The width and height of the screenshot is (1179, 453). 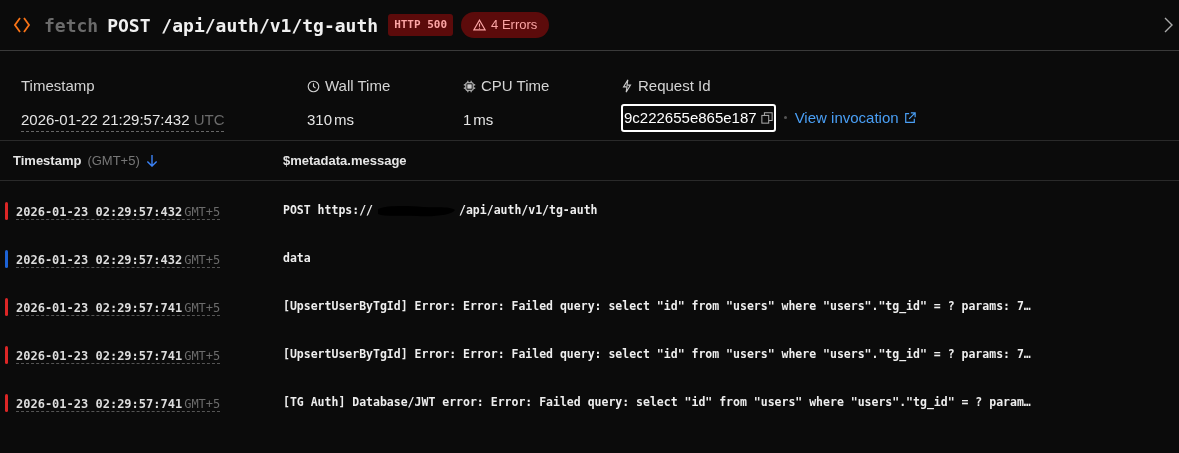 What do you see at coordinates (479, 119) in the screenshot?
I see `cpu-time-value: 1ms` at bounding box center [479, 119].